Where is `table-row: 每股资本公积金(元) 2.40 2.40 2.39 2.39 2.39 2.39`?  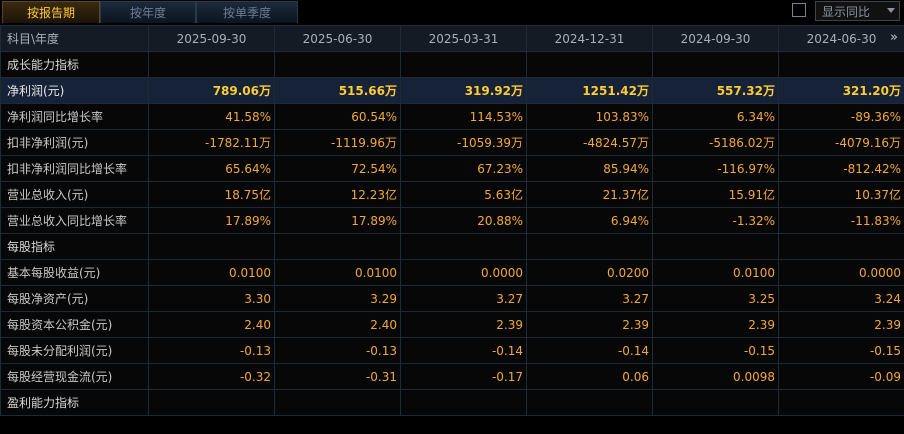 table-row: 每股资本公积金(元) 2.40 2.40 2.39 2.39 2.39 2.39 is located at coordinates (452, 324).